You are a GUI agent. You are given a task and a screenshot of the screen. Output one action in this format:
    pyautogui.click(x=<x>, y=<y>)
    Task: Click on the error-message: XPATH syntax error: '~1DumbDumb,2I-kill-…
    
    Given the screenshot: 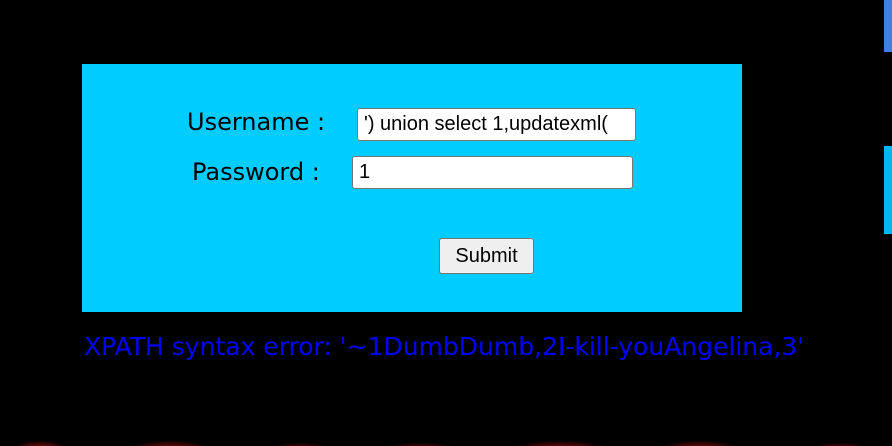 What is the action you would take?
    pyautogui.click(x=444, y=346)
    